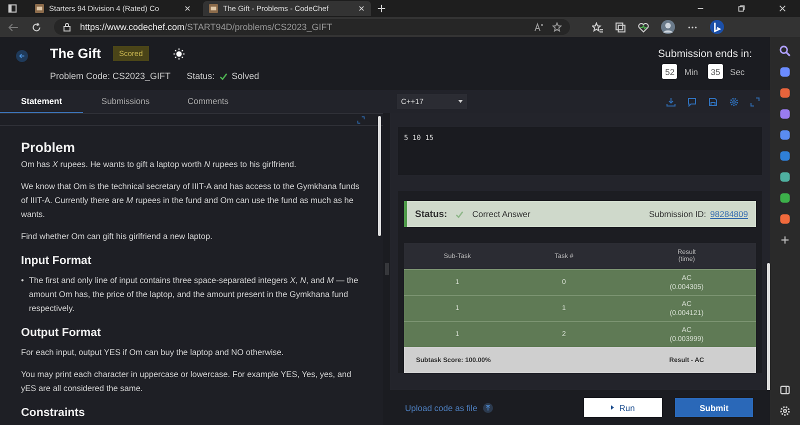 This screenshot has width=800, height=425. What do you see at coordinates (190, 200) in the screenshot?
I see `paragraph: We know that Om is the technical secretary of IIIT-A and has access to the Gymkhana funds of IIIT-A. Currently there are M rupees in the fund and Om can use the fund as much as he wants.` at bounding box center [190, 200].